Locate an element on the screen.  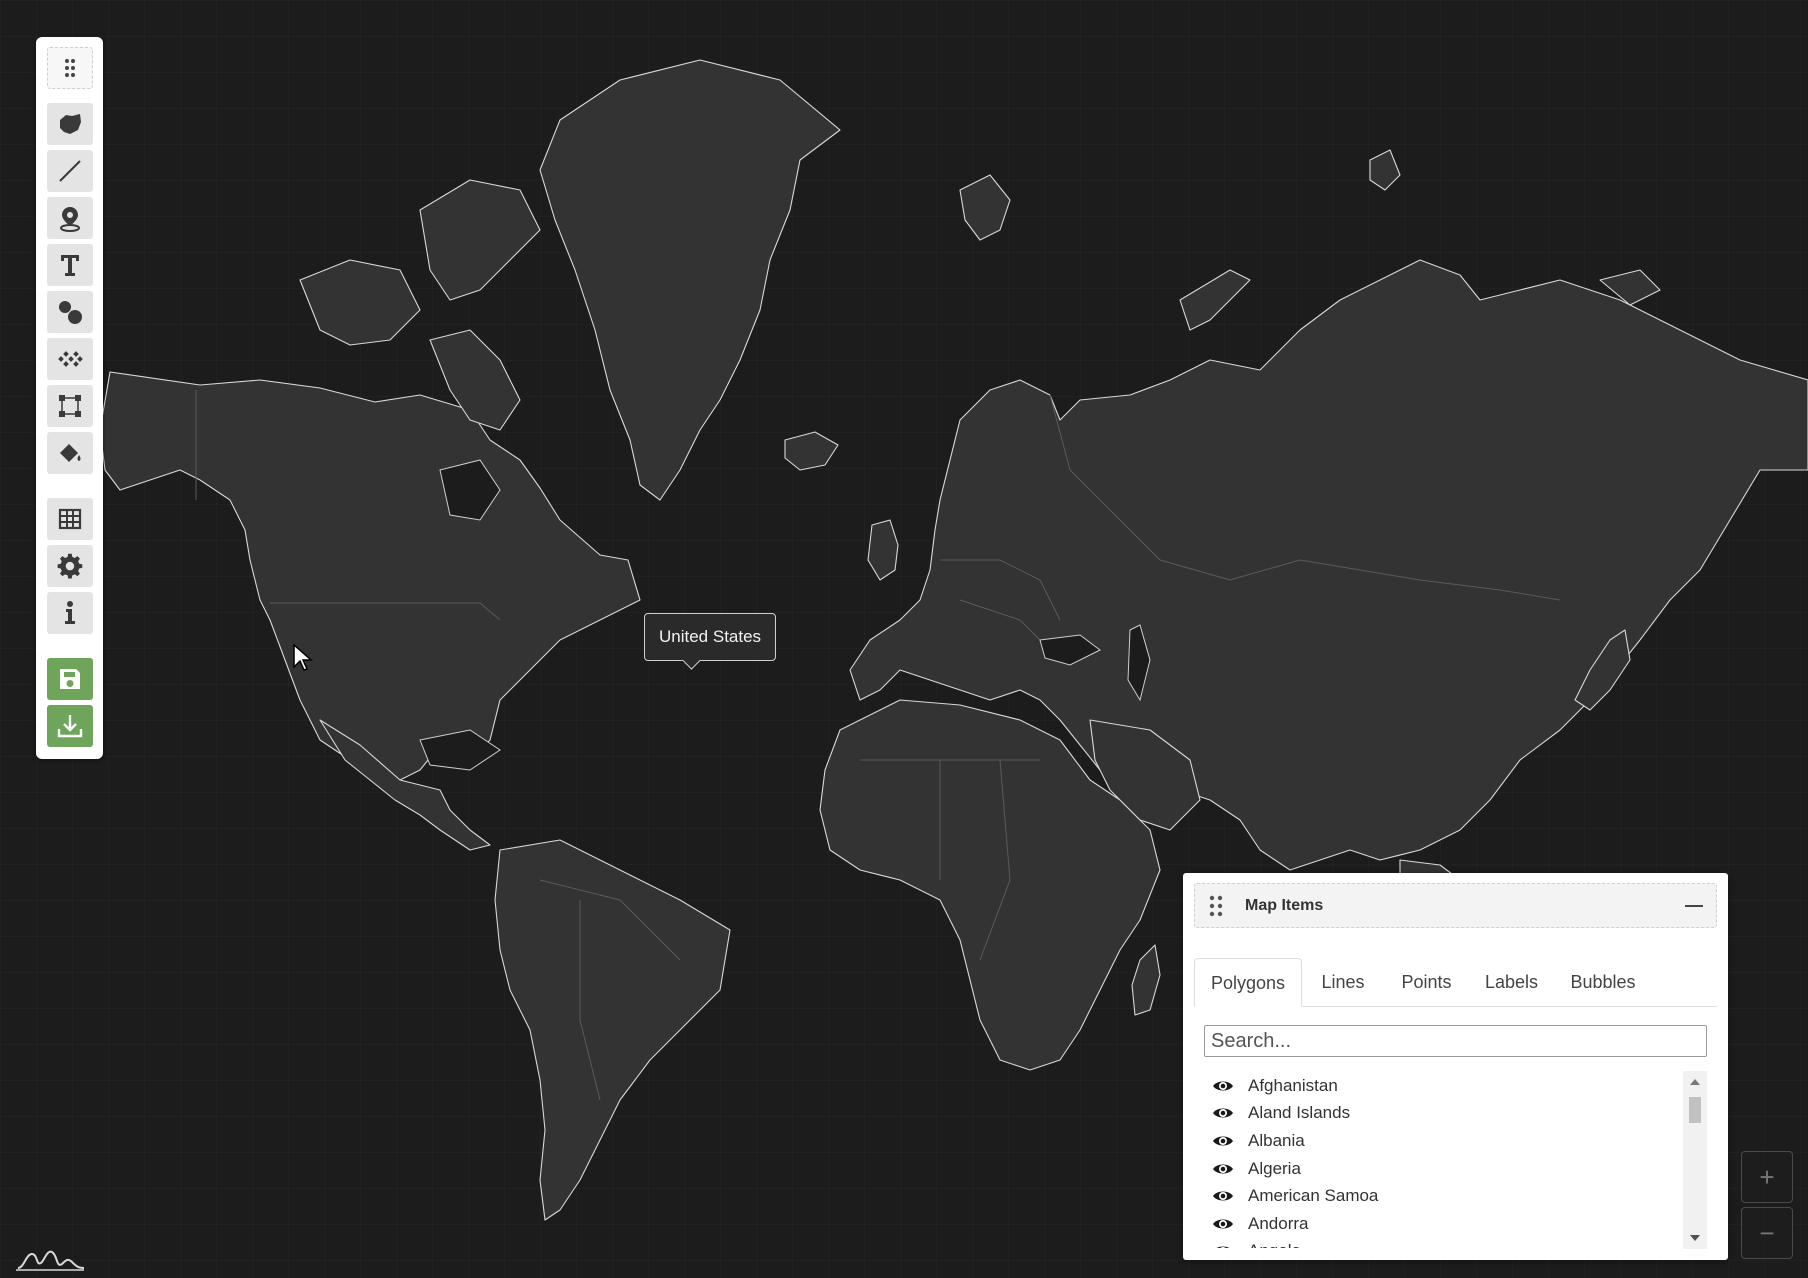
iceland-landmass is located at coordinates (811, 451).